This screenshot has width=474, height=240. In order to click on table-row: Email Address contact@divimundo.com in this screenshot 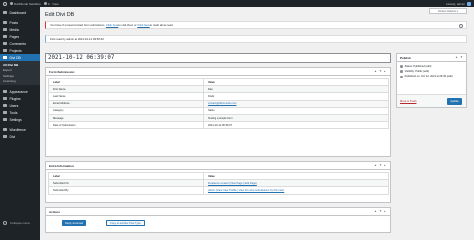, I will do `click(218, 103)`.